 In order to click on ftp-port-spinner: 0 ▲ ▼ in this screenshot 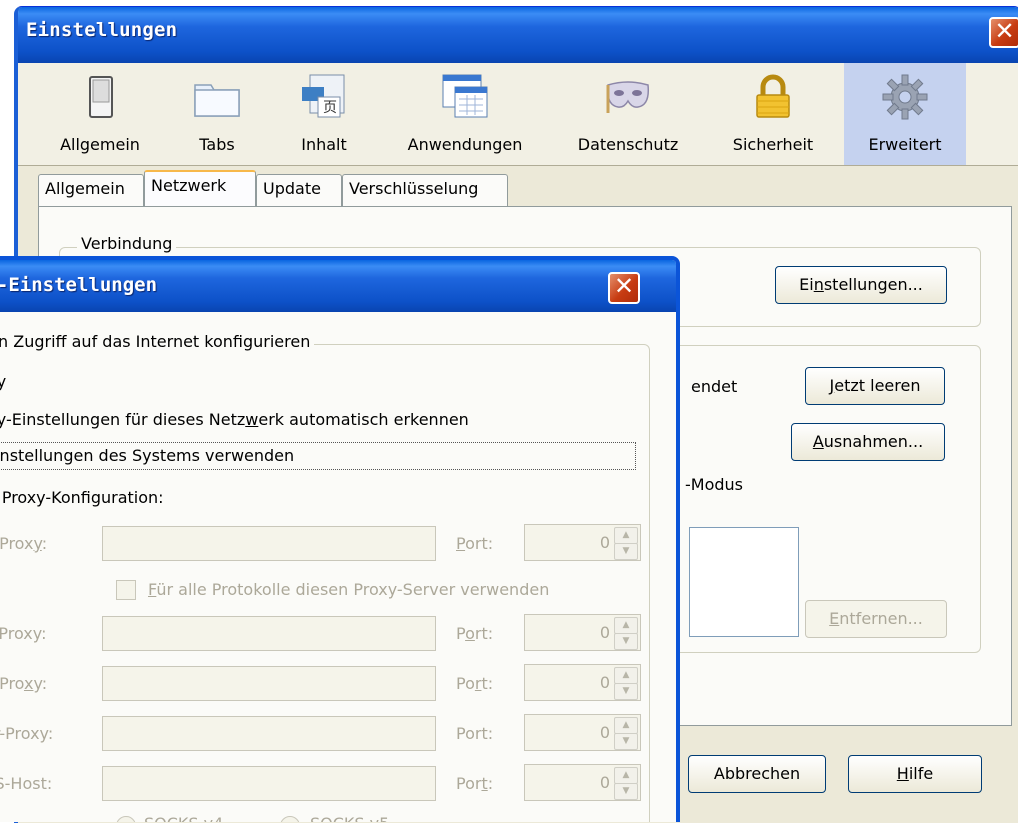, I will do `click(582, 682)`.